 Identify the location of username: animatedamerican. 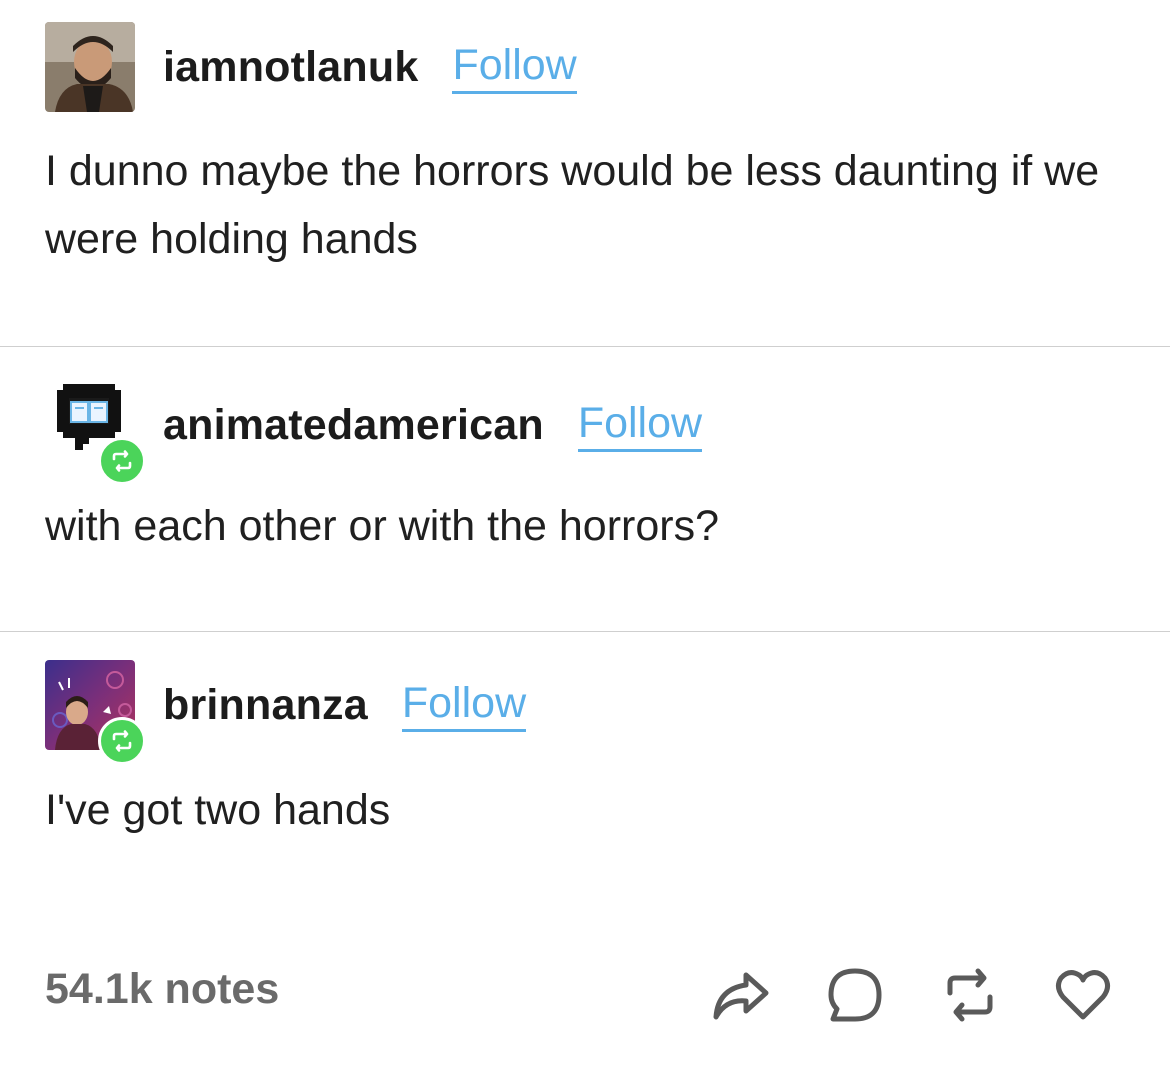
(353, 425).